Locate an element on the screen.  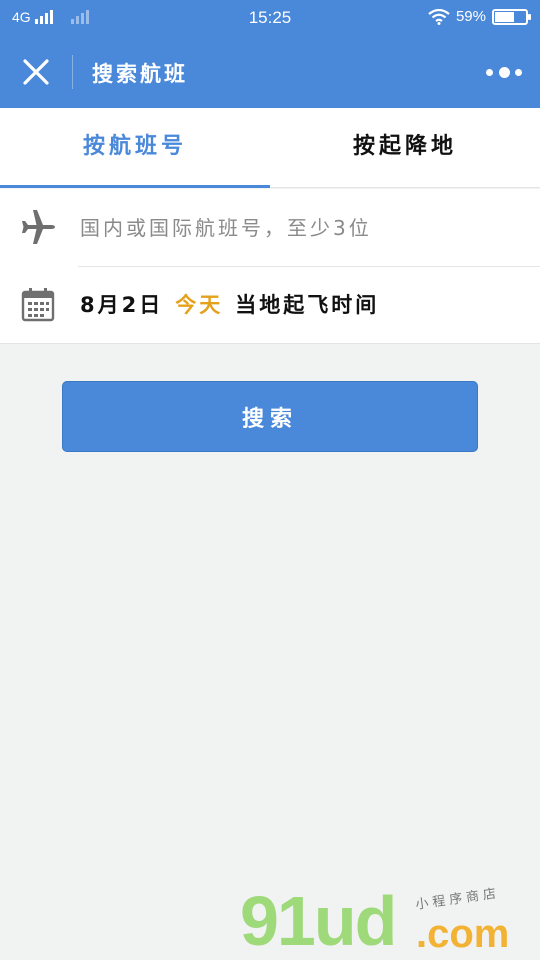
flight-number-row is located at coordinates (270, 227).